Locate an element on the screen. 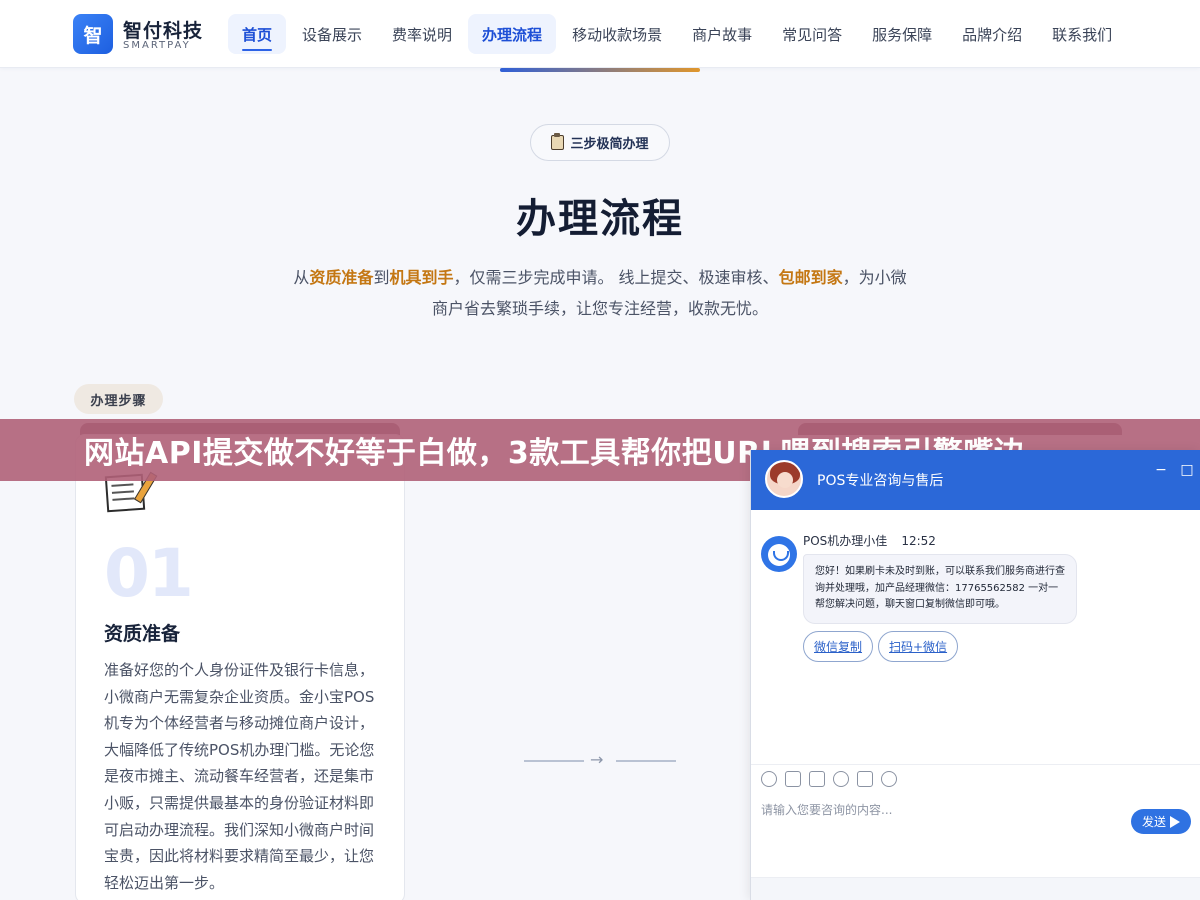 Image resolution: width=1200 pixels, height=900 pixels. clipboard-icon is located at coordinates (558, 141).